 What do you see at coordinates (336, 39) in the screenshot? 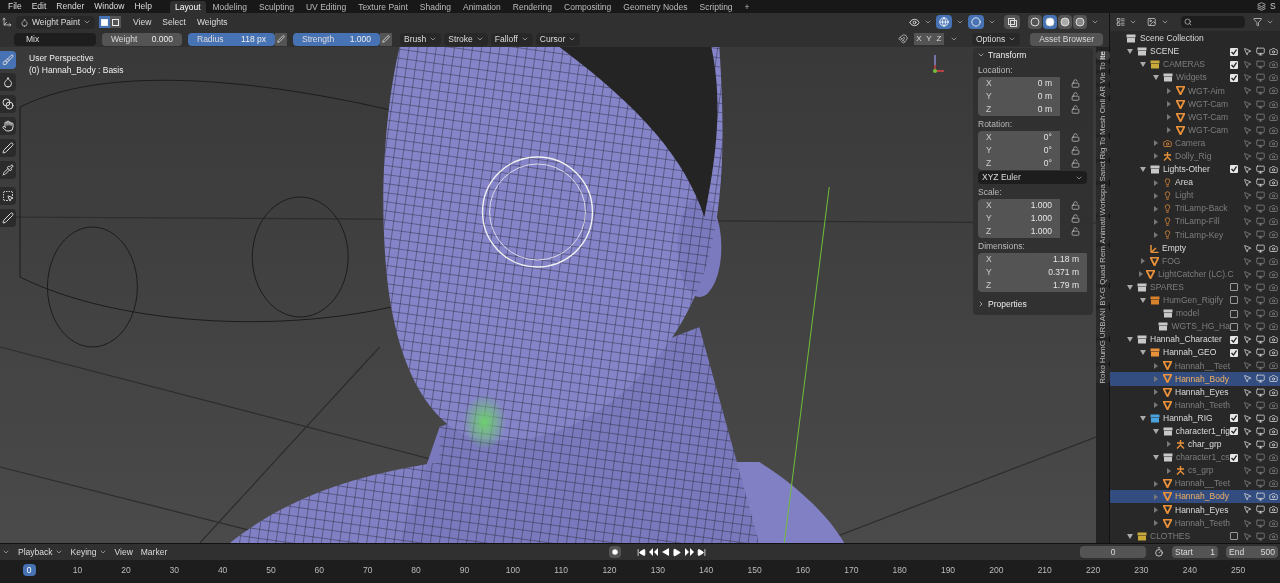
I see `slider-field: Strength 1.000` at bounding box center [336, 39].